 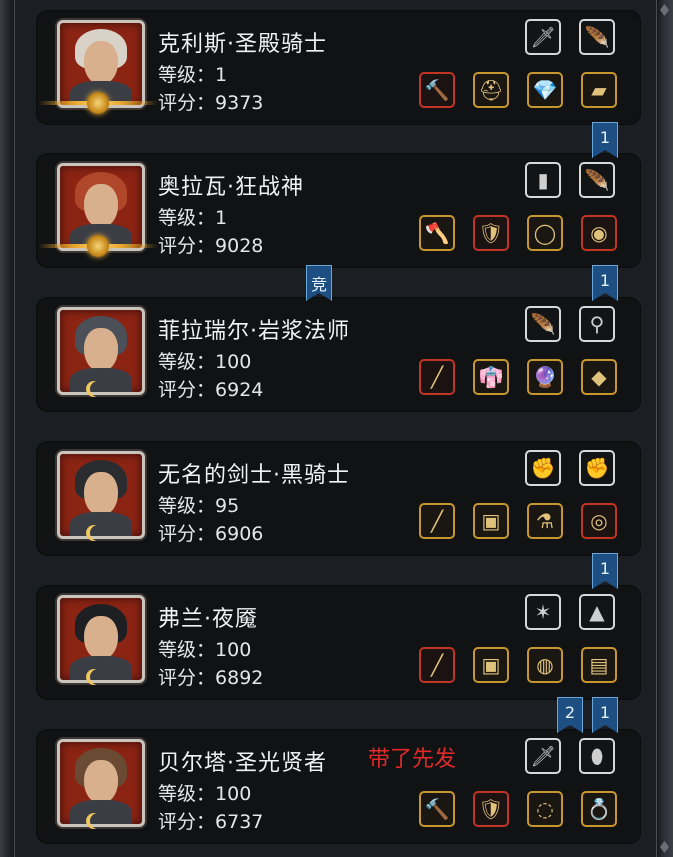 I want to click on count-ribbon-tag: 2, so click(x=570, y=715).